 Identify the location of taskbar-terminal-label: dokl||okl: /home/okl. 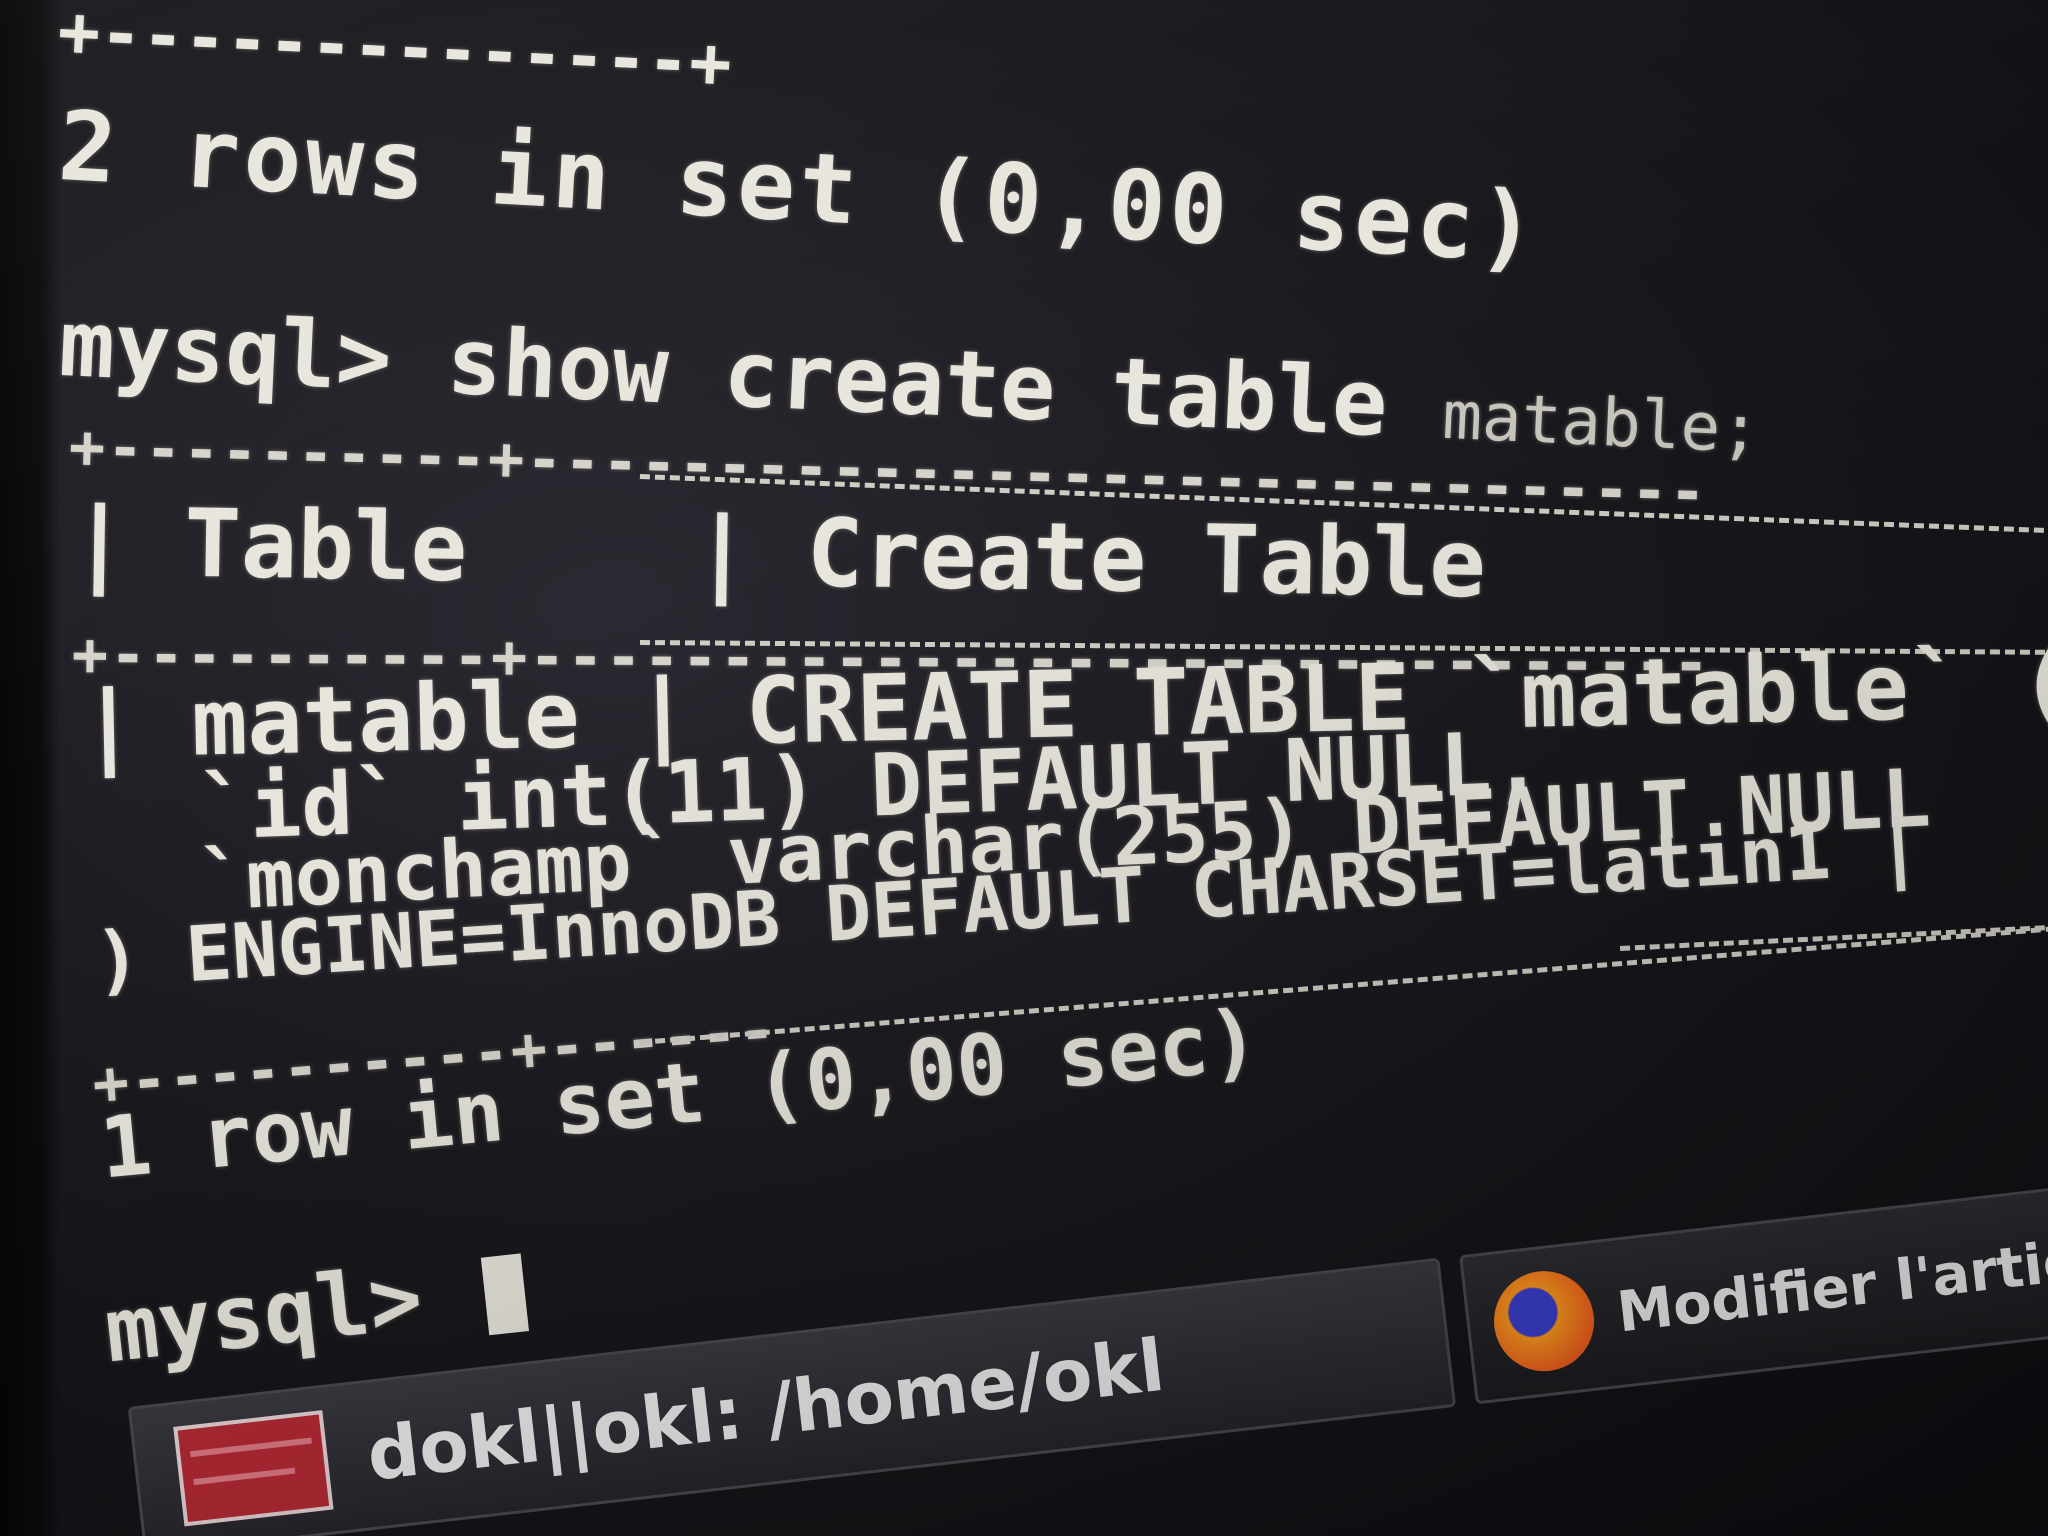
(765, 1409).